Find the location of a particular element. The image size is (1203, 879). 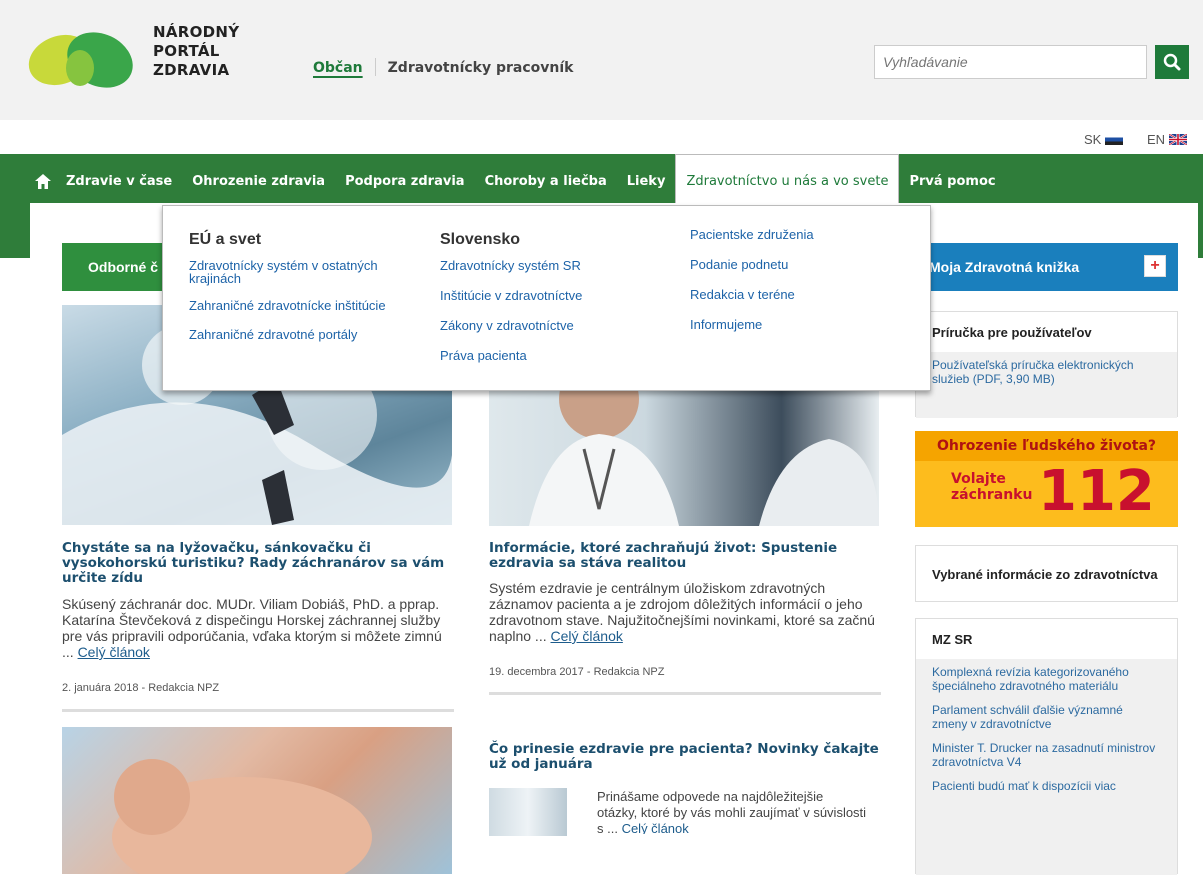

article-2-more-link: Celý článok is located at coordinates (587, 636).